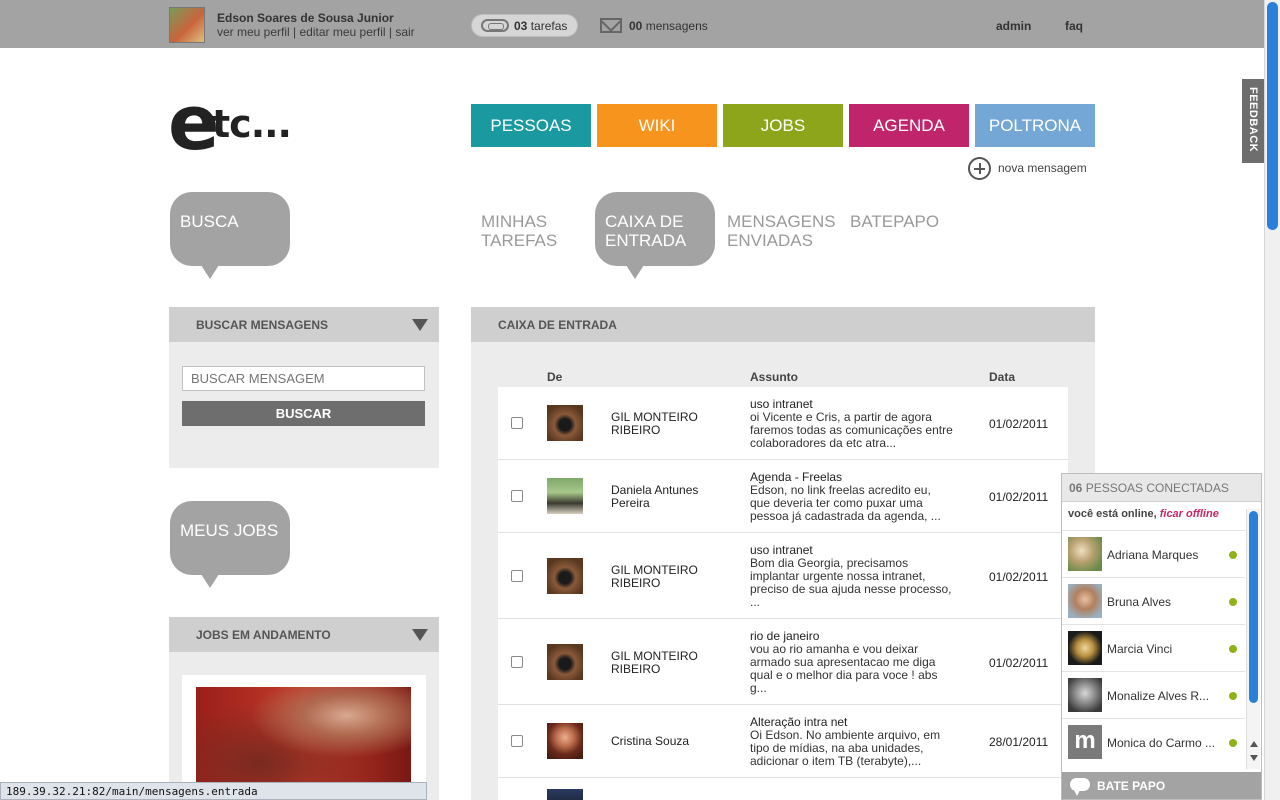 This screenshot has width=1280, height=800. What do you see at coordinates (894, 221) in the screenshot?
I see `tab-batepapo: BATEPAPO` at bounding box center [894, 221].